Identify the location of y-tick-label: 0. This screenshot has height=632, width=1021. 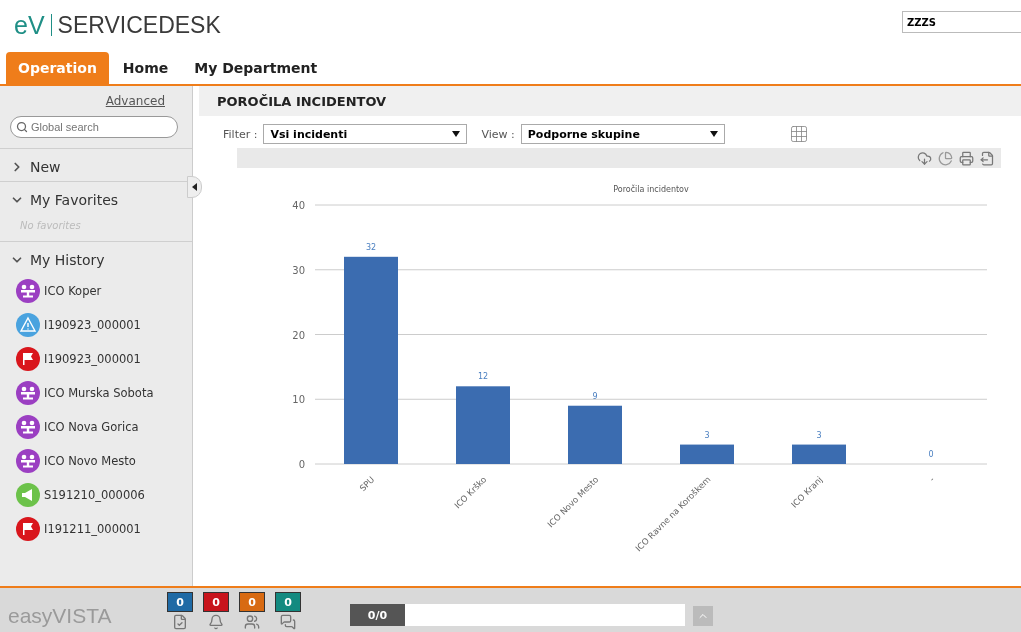
(301, 464).